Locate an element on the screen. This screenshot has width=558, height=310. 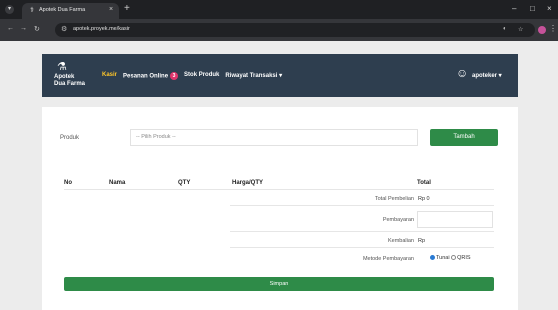
address-bar: ⚙ apotek.proyek.me/kasir ◐ ☆ is located at coordinates (295, 30).